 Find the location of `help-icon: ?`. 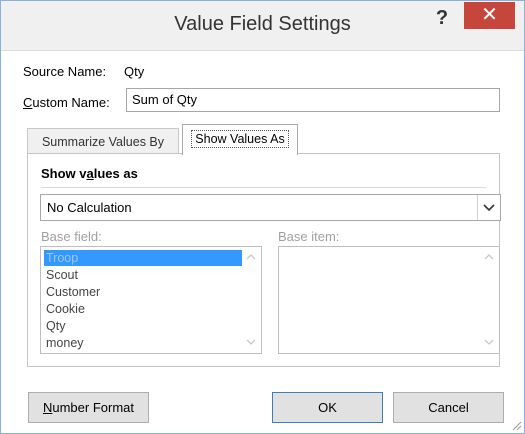

help-icon: ? is located at coordinates (442, 18).